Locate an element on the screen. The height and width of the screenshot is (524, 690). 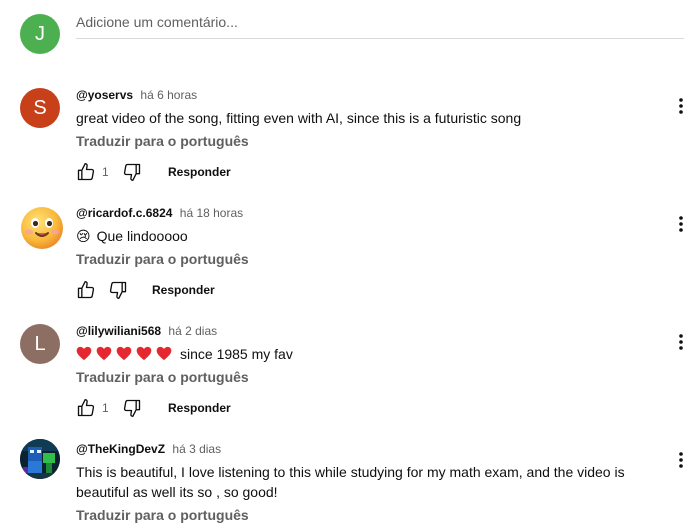
comment-avatar: L is located at coordinates (40, 344).